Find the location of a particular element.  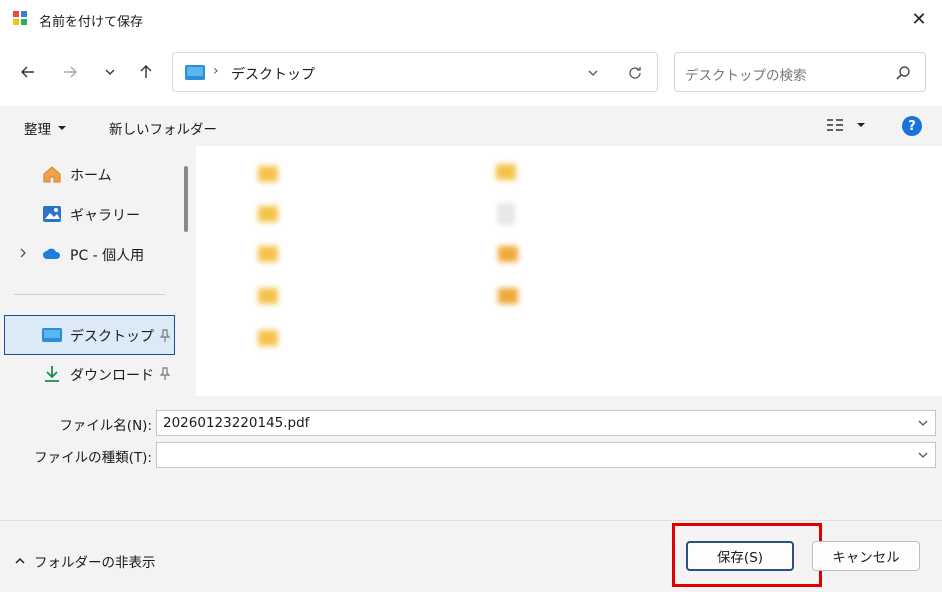

breadcrumb-desktop: デスクトップ is located at coordinates (273, 74).